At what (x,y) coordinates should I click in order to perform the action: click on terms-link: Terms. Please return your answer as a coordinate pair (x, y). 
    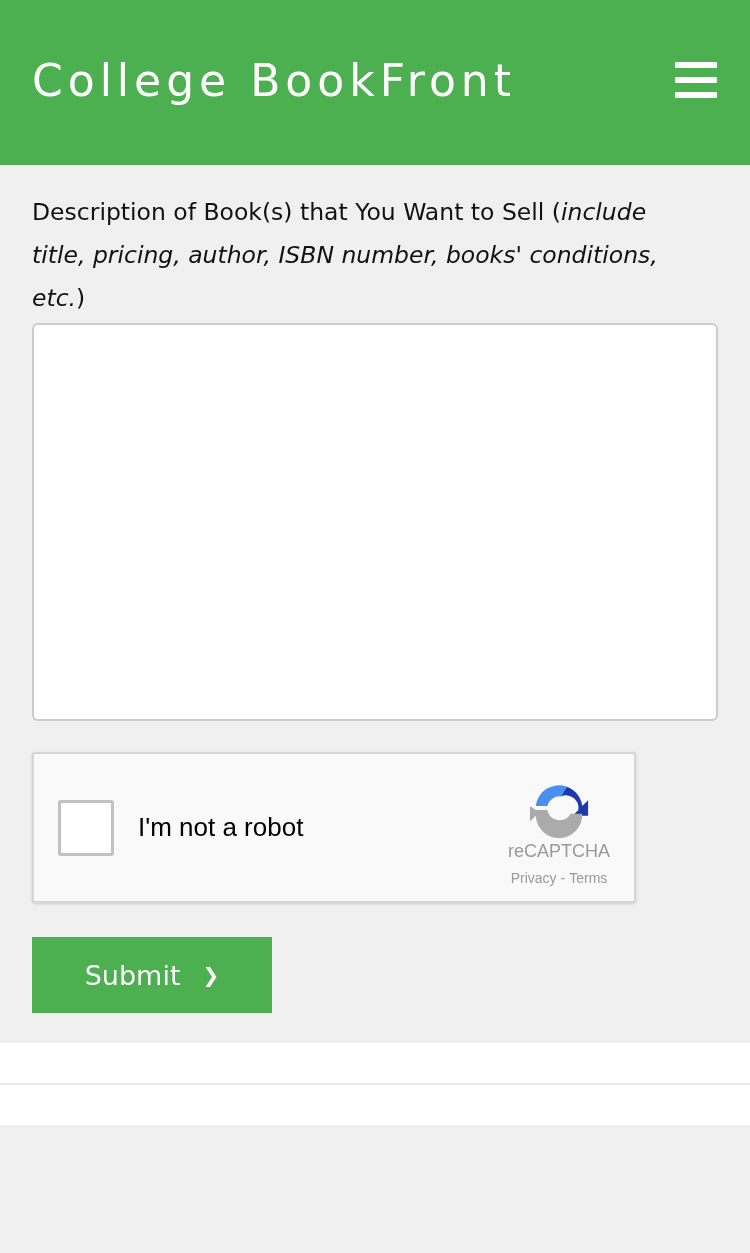
    Looking at the image, I should click on (588, 878).